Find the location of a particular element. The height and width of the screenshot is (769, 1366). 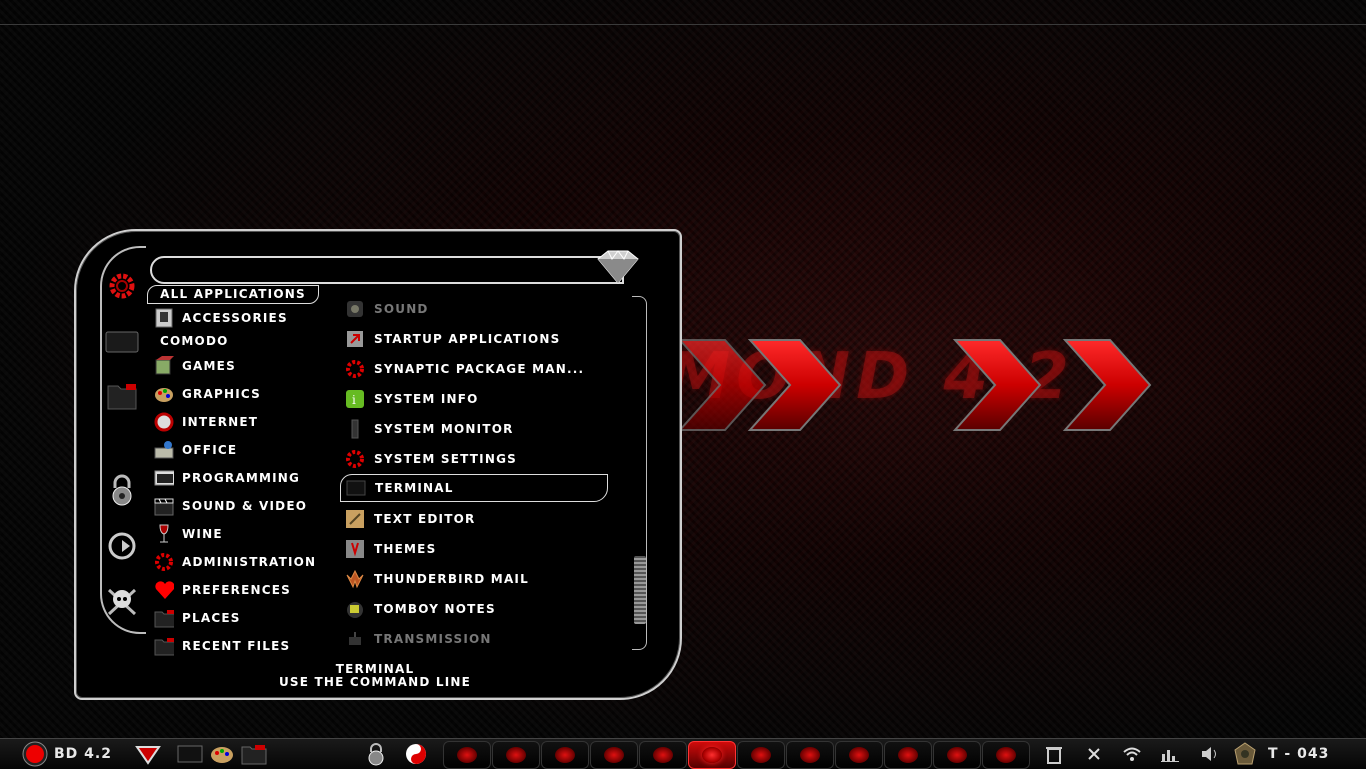

diamond-menu-icon is located at coordinates (148, 754).